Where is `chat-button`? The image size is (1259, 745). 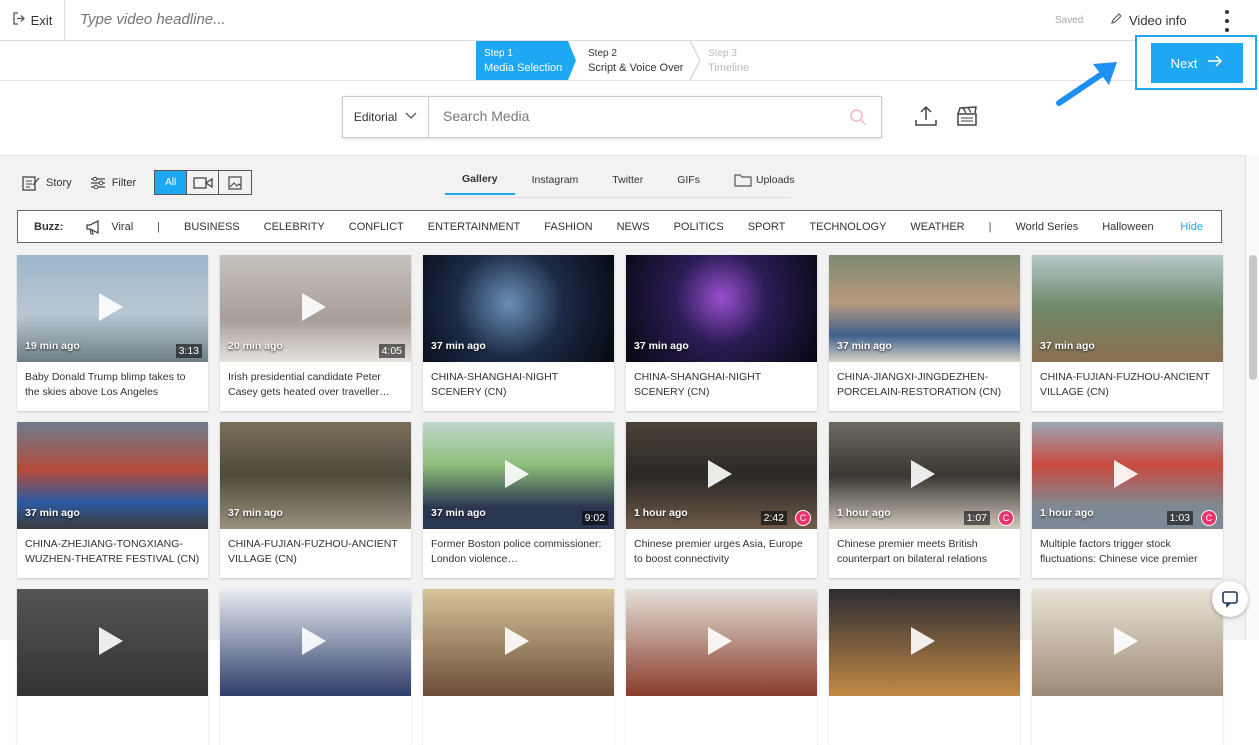
chat-button is located at coordinates (1230, 599).